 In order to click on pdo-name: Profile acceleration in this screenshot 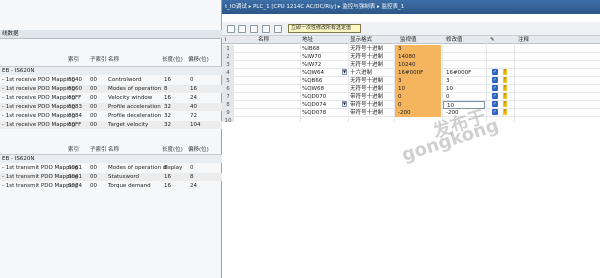, I will do `click(134, 107)`.